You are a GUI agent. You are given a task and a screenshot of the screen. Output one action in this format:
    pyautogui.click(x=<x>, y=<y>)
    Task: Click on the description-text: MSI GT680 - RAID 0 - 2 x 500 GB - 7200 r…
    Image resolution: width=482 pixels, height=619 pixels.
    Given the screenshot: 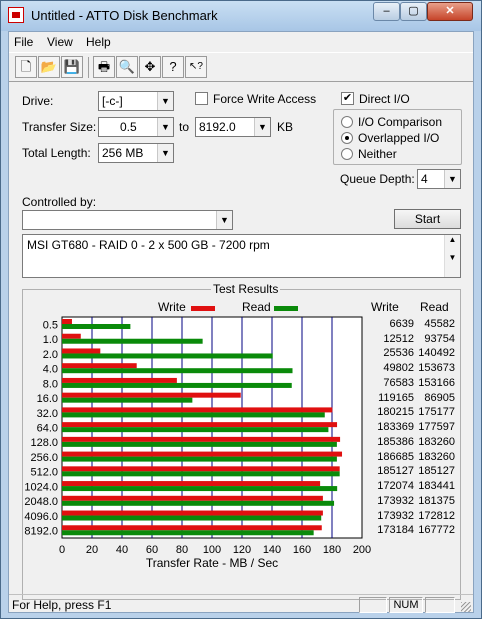 What is the action you would take?
    pyautogui.click(x=148, y=245)
    